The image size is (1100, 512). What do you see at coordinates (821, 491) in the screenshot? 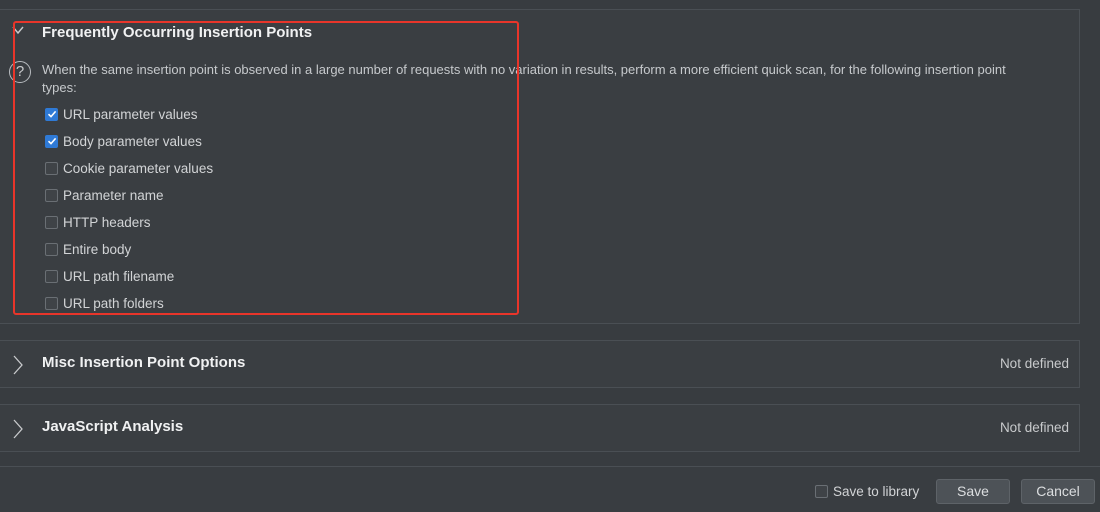
I see `save-to-library-checkbox` at bounding box center [821, 491].